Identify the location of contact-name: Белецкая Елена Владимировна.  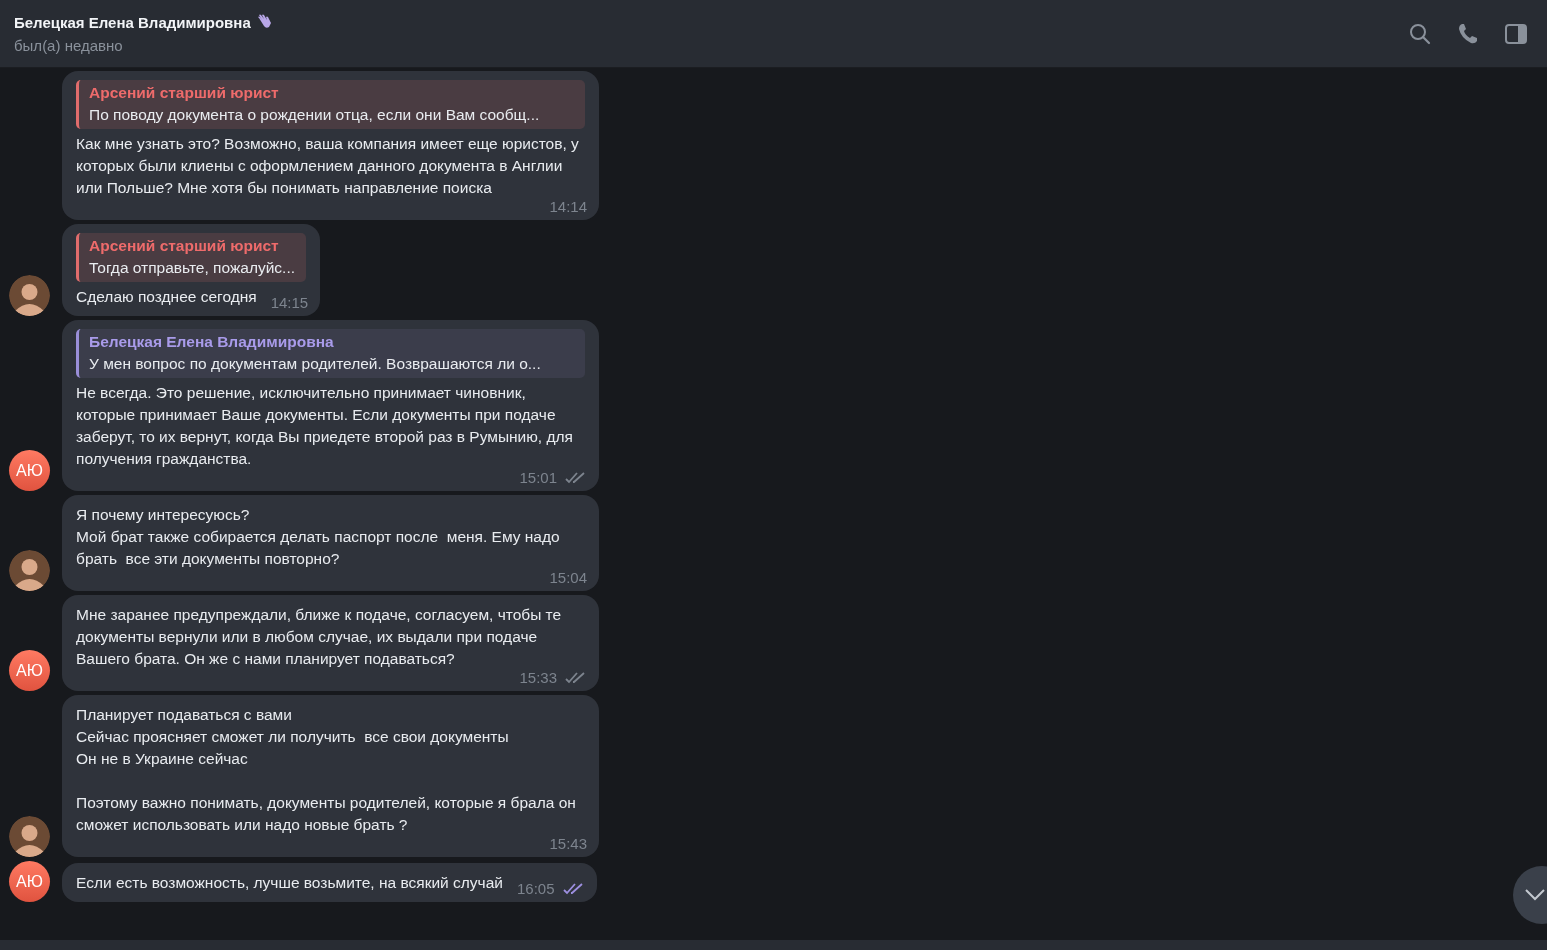
(132, 22).